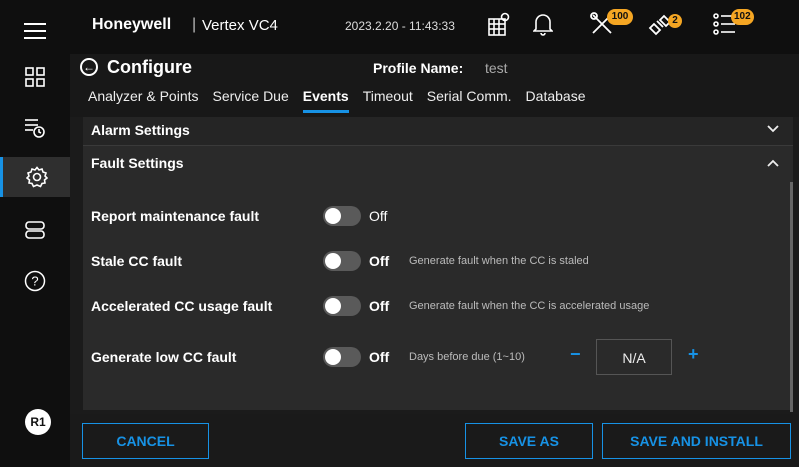 The height and width of the screenshot is (467, 799). What do you see at coordinates (143, 100) in the screenshot?
I see `tab-analyzer-points: Analyzer & Points` at bounding box center [143, 100].